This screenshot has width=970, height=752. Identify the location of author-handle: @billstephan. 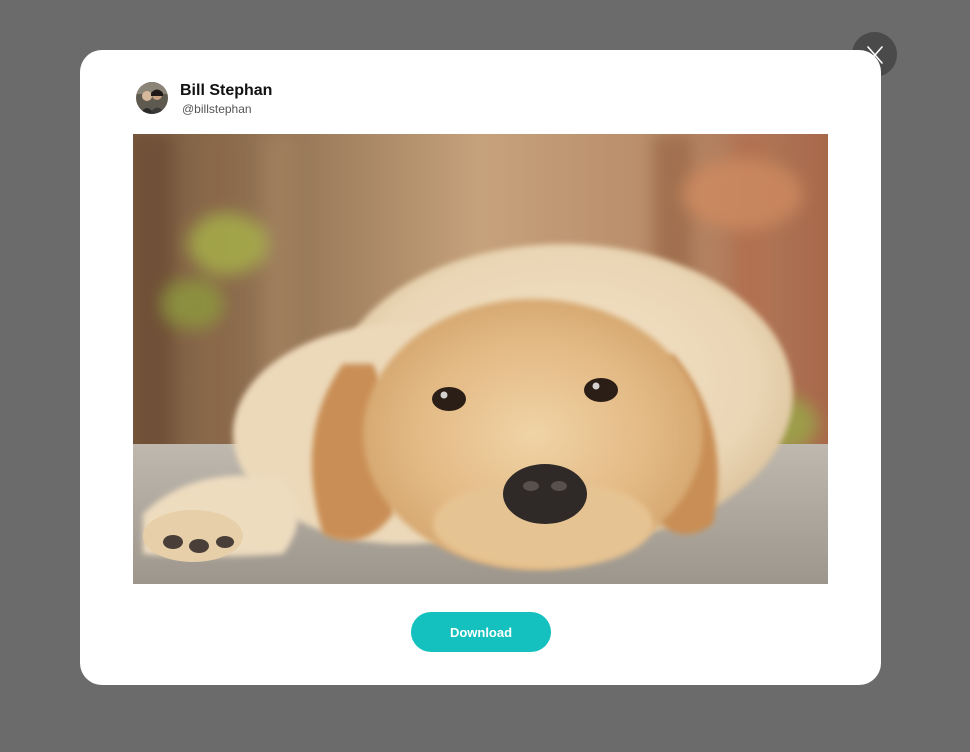
(217, 109).